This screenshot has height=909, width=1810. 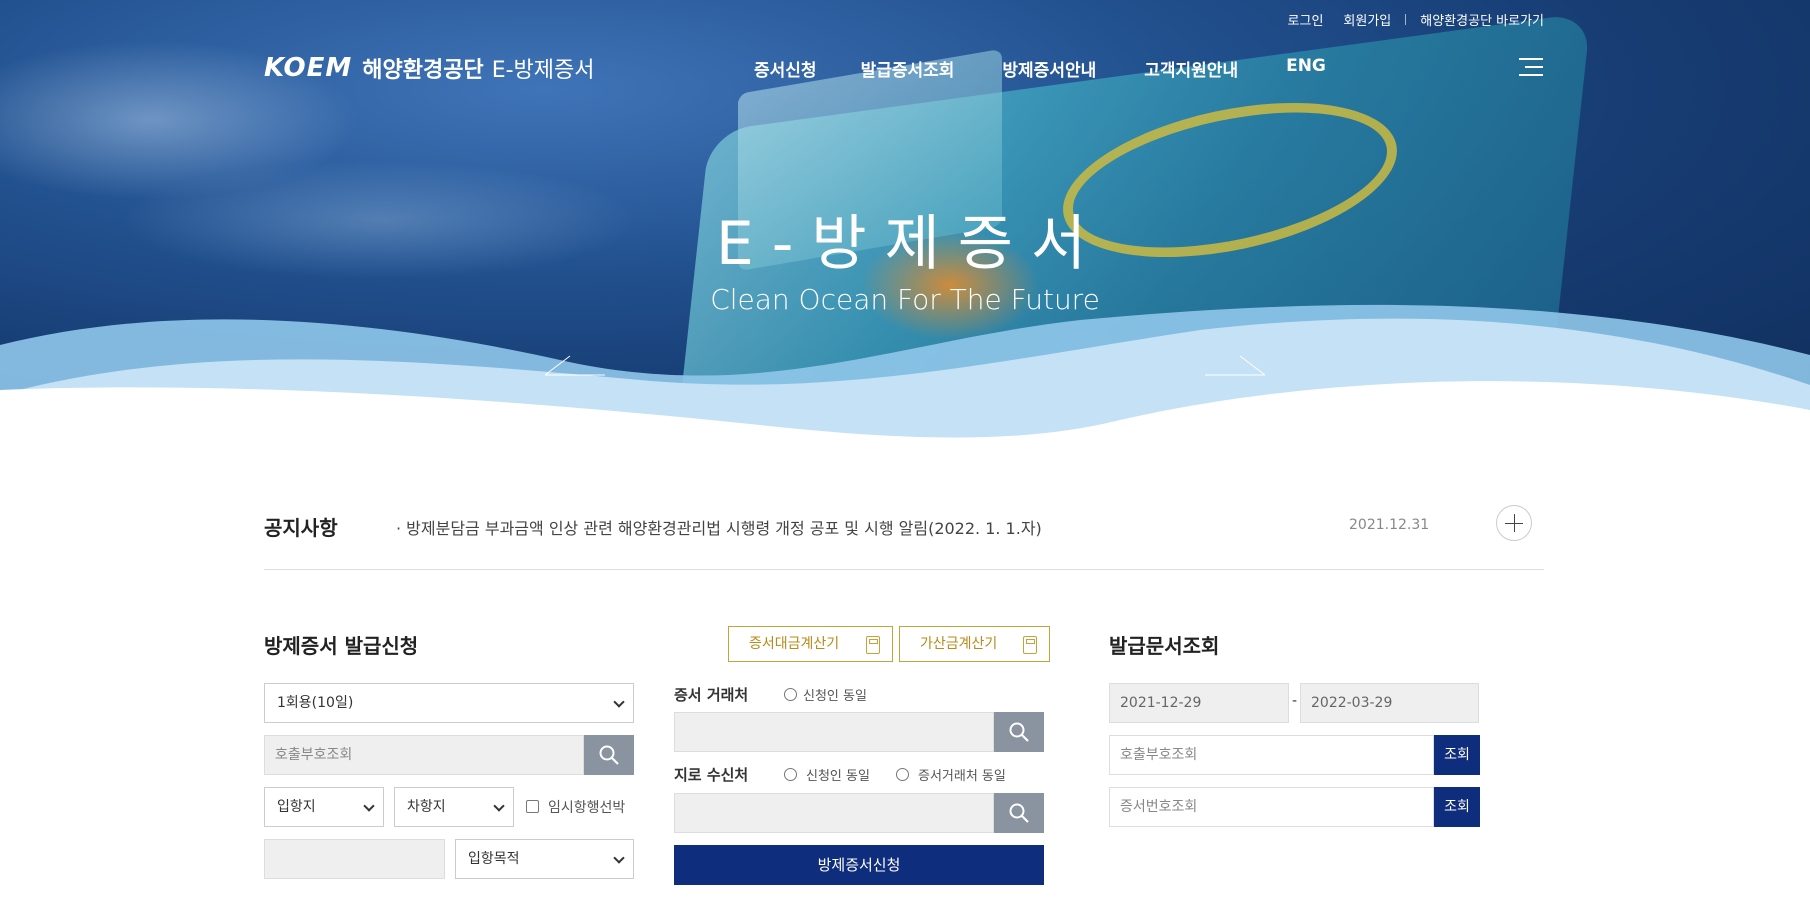 I want to click on giro-receiver-label: 지로 수신처, so click(x=711, y=775).